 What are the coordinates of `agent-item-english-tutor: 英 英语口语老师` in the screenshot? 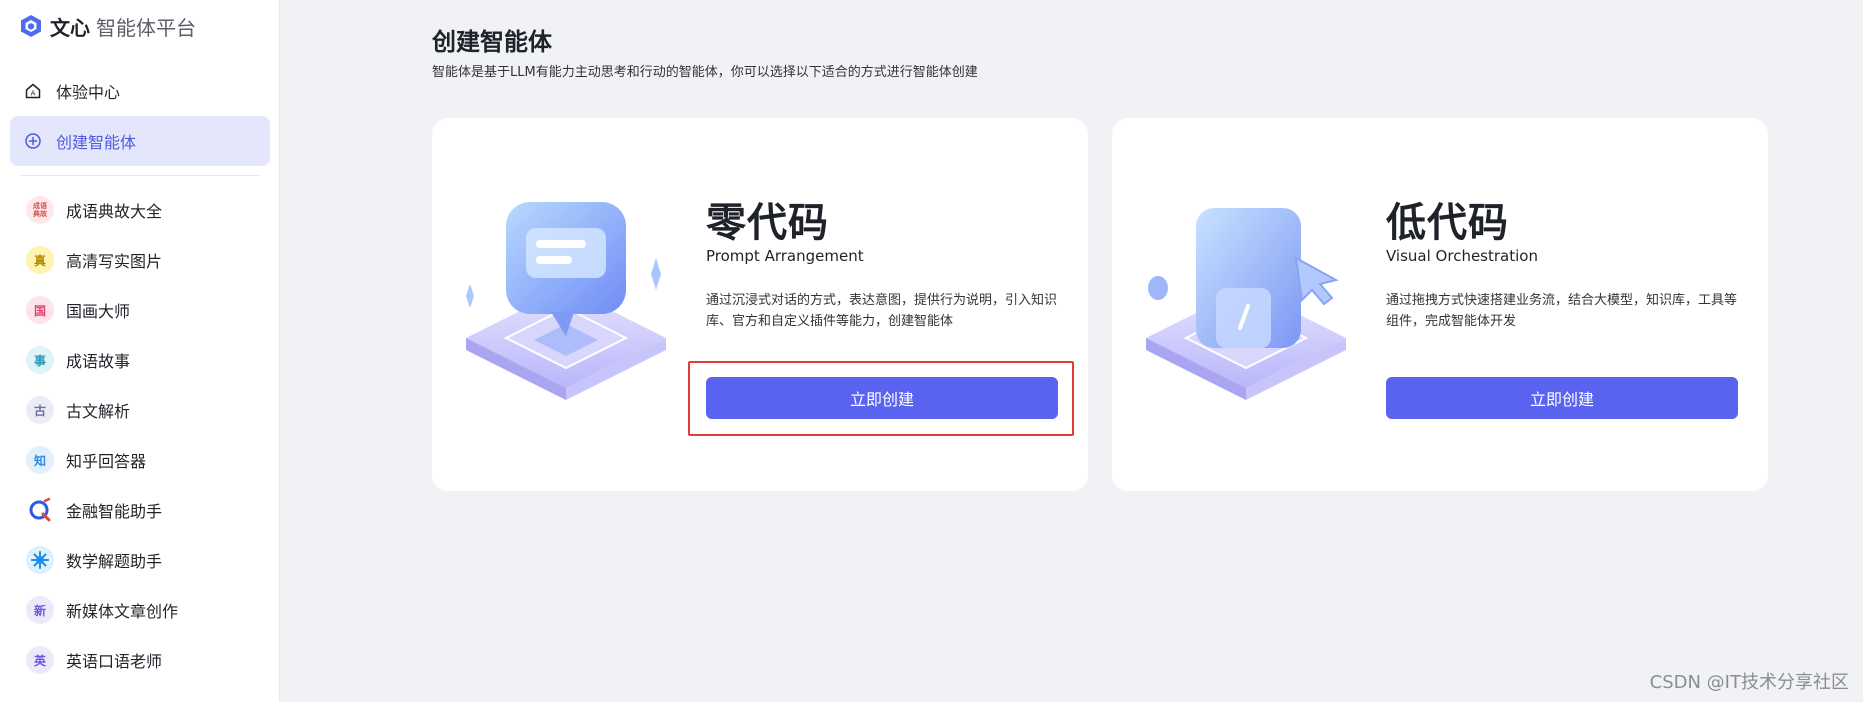 It's located at (140, 660).